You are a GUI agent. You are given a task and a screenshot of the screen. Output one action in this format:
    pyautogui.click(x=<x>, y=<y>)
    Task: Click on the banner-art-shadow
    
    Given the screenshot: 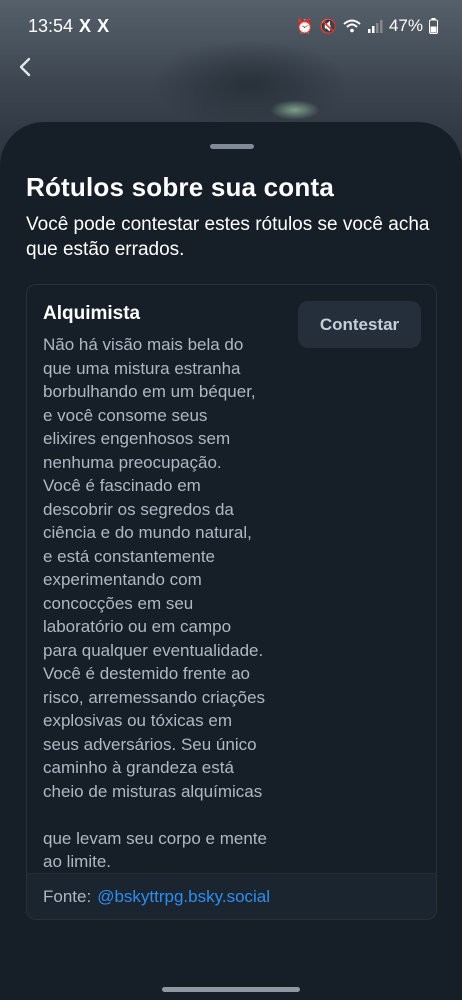 What is the action you would take?
    pyautogui.click(x=250, y=85)
    